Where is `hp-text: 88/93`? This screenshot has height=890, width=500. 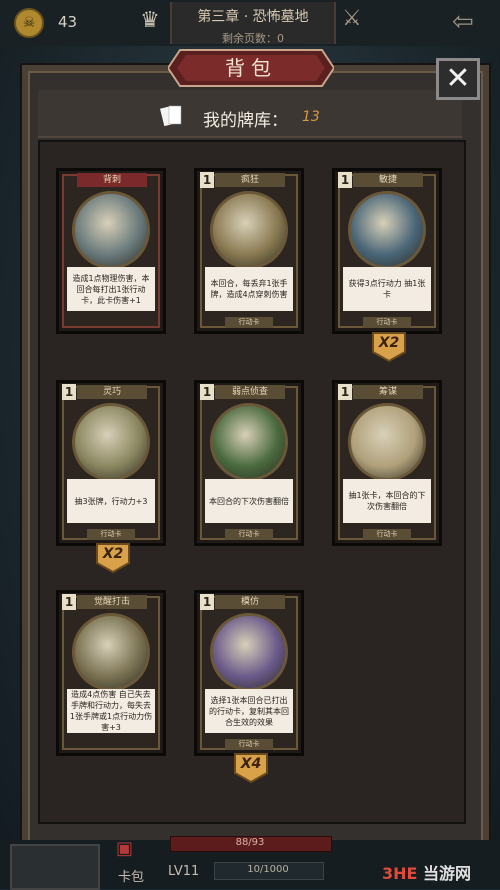
hp-text: 88/93 is located at coordinates (250, 842).